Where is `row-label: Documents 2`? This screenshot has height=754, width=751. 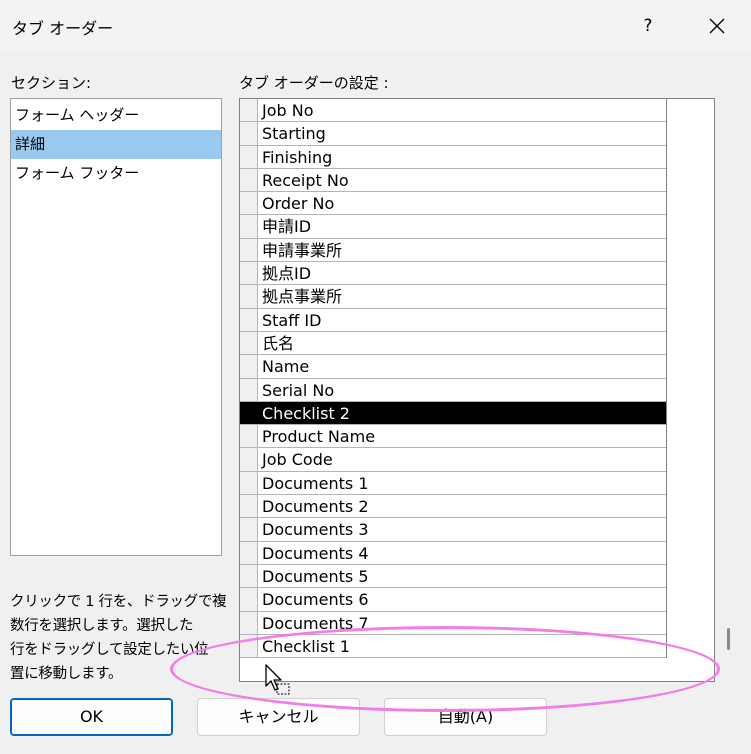 row-label: Documents 2 is located at coordinates (315, 507).